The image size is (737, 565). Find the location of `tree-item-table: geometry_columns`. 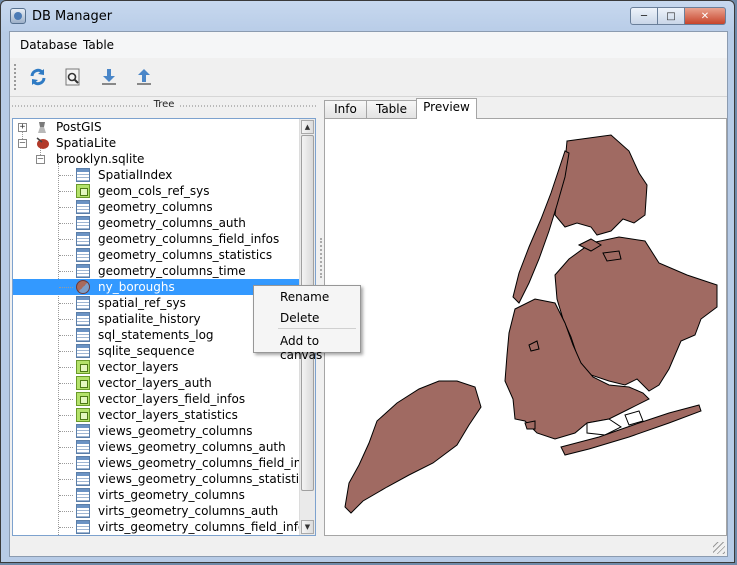

tree-item-table: geometry_columns is located at coordinates (157, 207).